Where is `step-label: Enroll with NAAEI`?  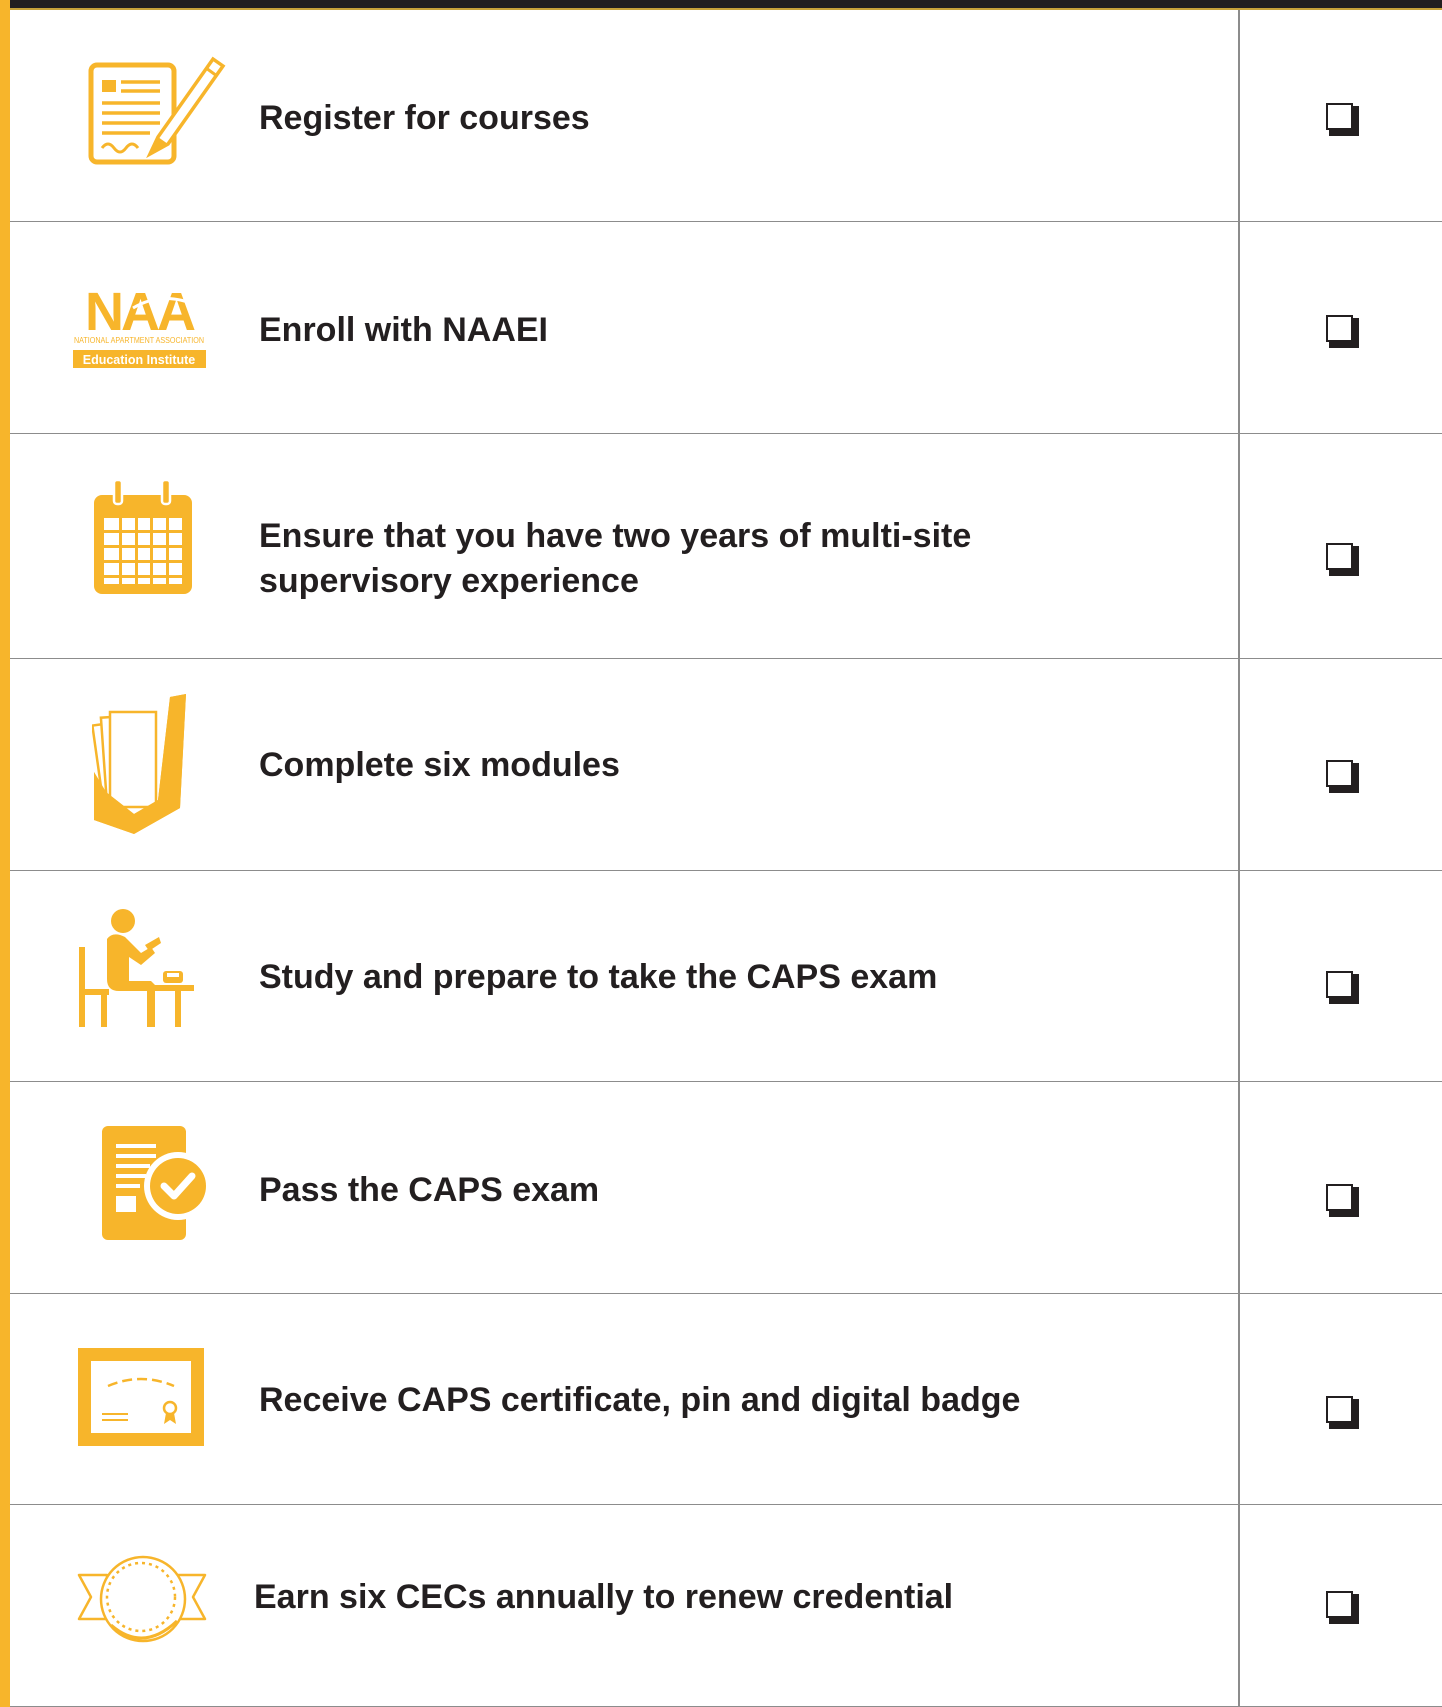 step-label: Enroll with NAAEI is located at coordinates (403, 330).